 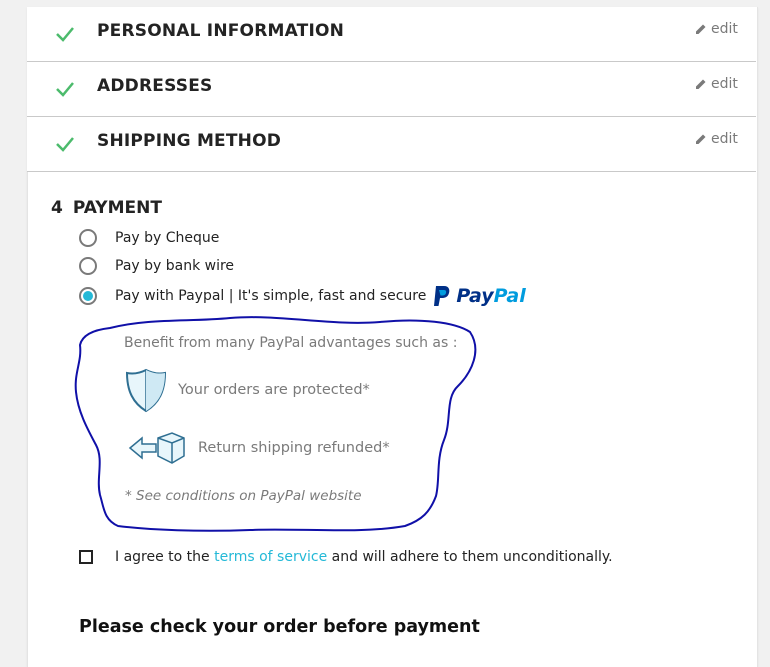 I want to click on paypal-logo-pay: Pay, so click(x=475, y=296).